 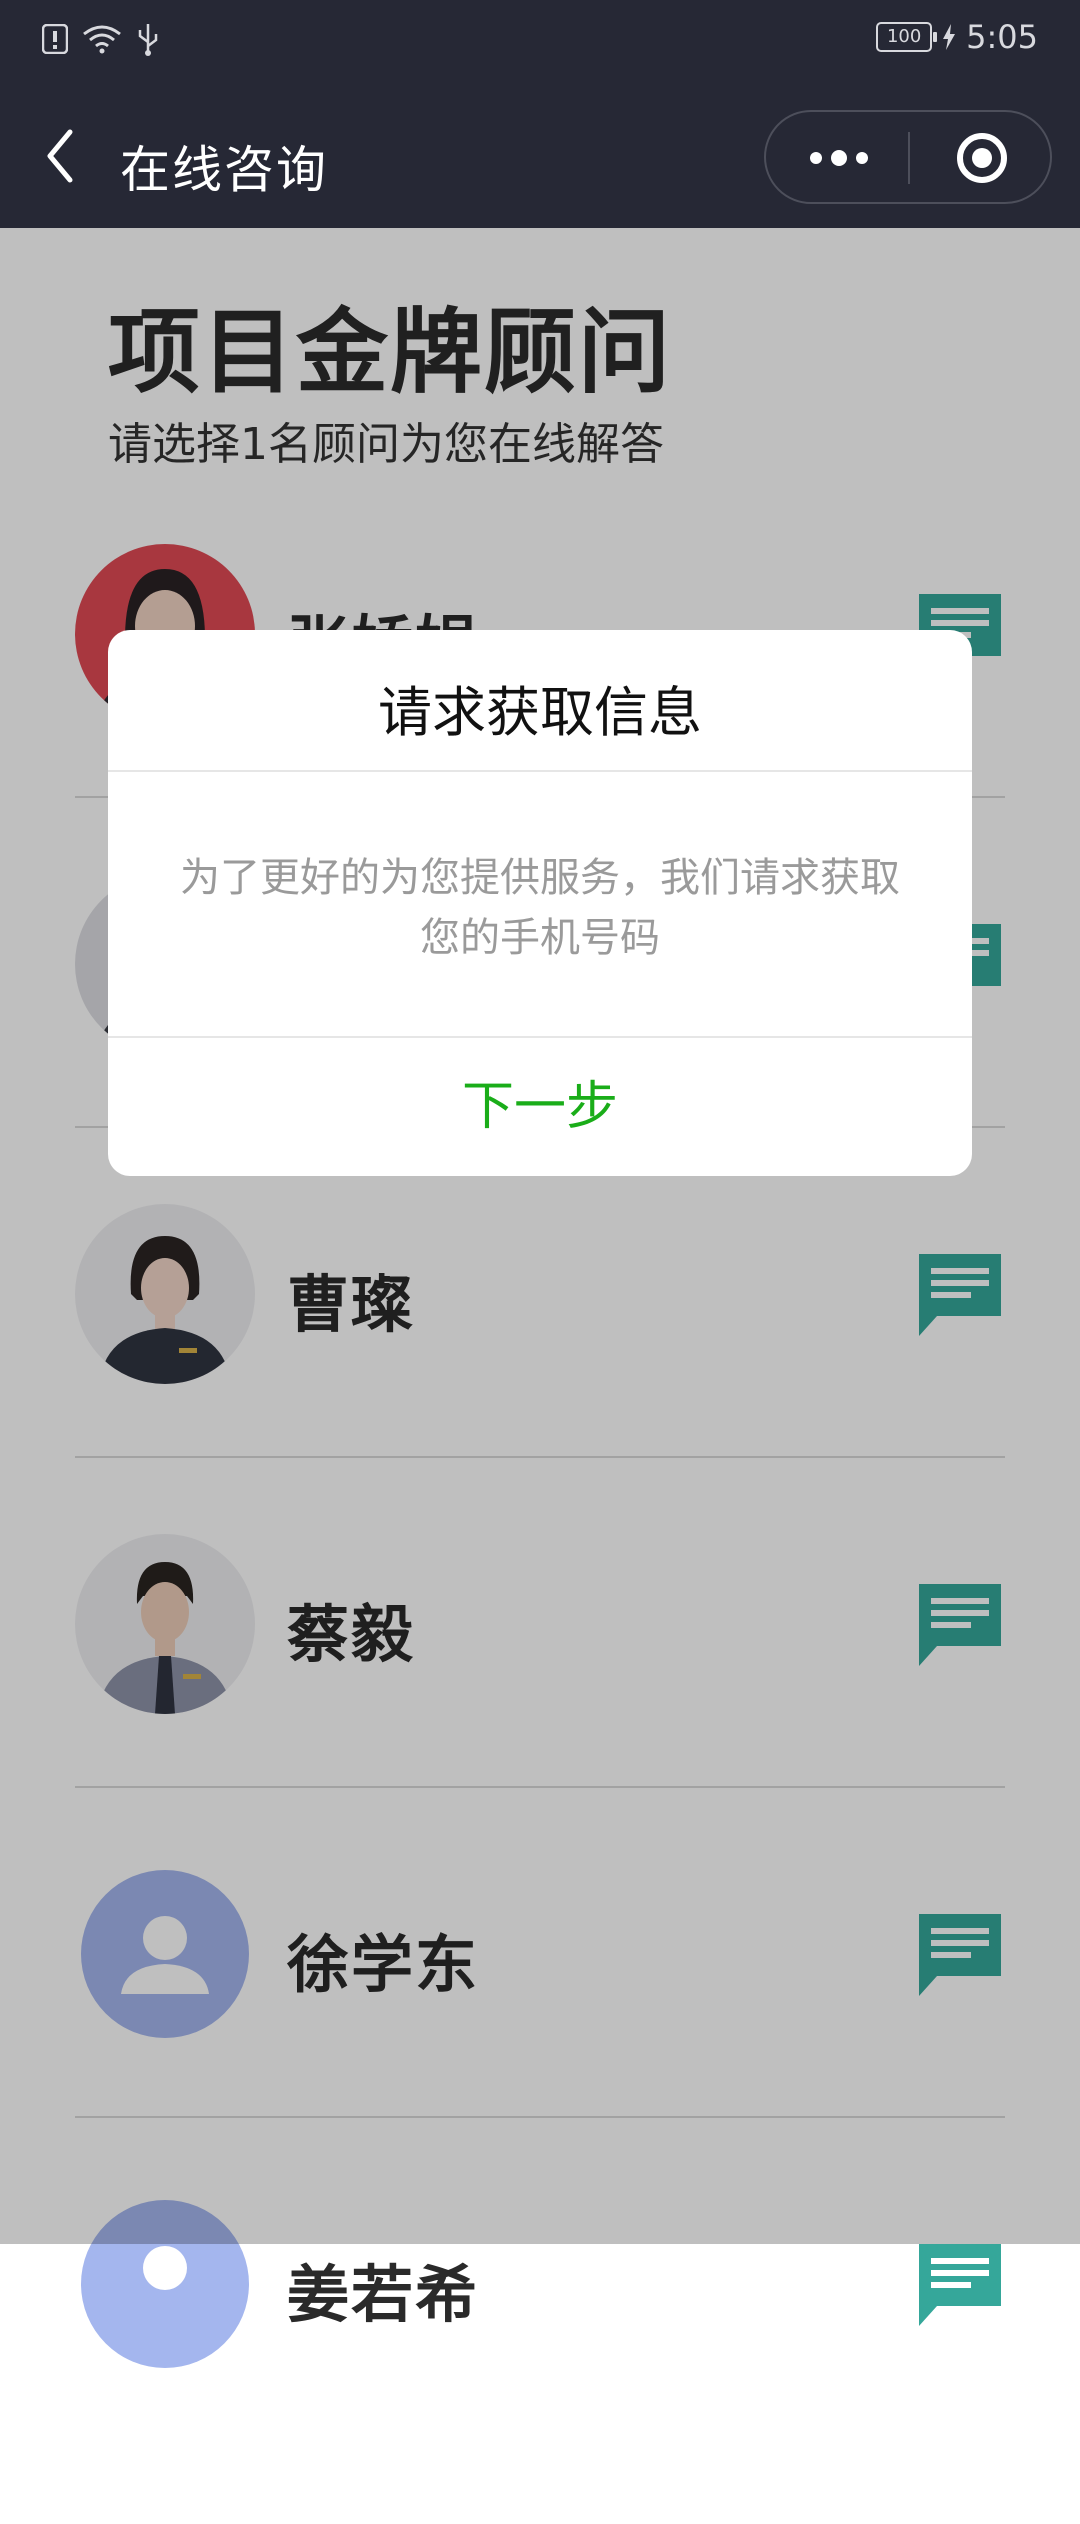 What do you see at coordinates (540, 908) in the screenshot?
I see `dialog-message: 为了更好的为您提供服务，我们请求获取您的手机号码` at bounding box center [540, 908].